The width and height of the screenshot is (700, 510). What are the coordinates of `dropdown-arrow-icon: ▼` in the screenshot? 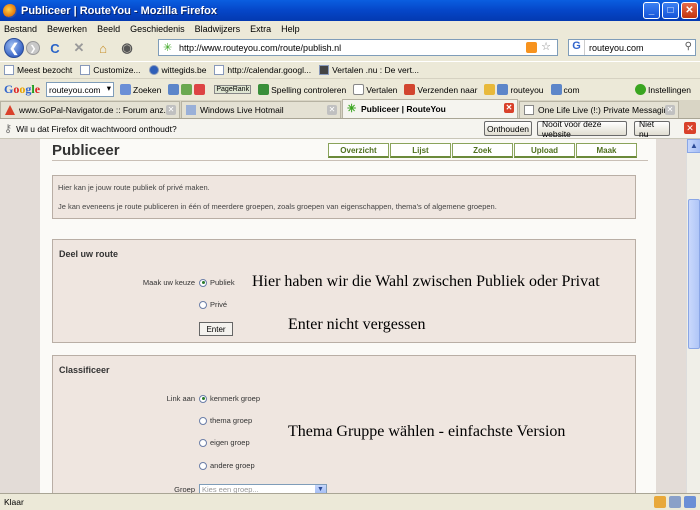 It's located at (320, 489).